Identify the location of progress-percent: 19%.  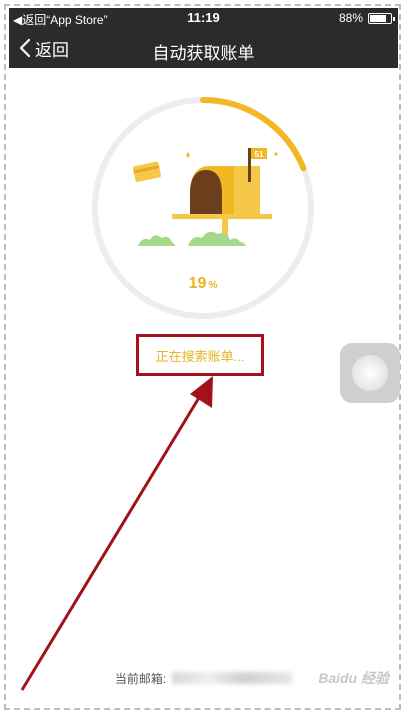
(203, 283).